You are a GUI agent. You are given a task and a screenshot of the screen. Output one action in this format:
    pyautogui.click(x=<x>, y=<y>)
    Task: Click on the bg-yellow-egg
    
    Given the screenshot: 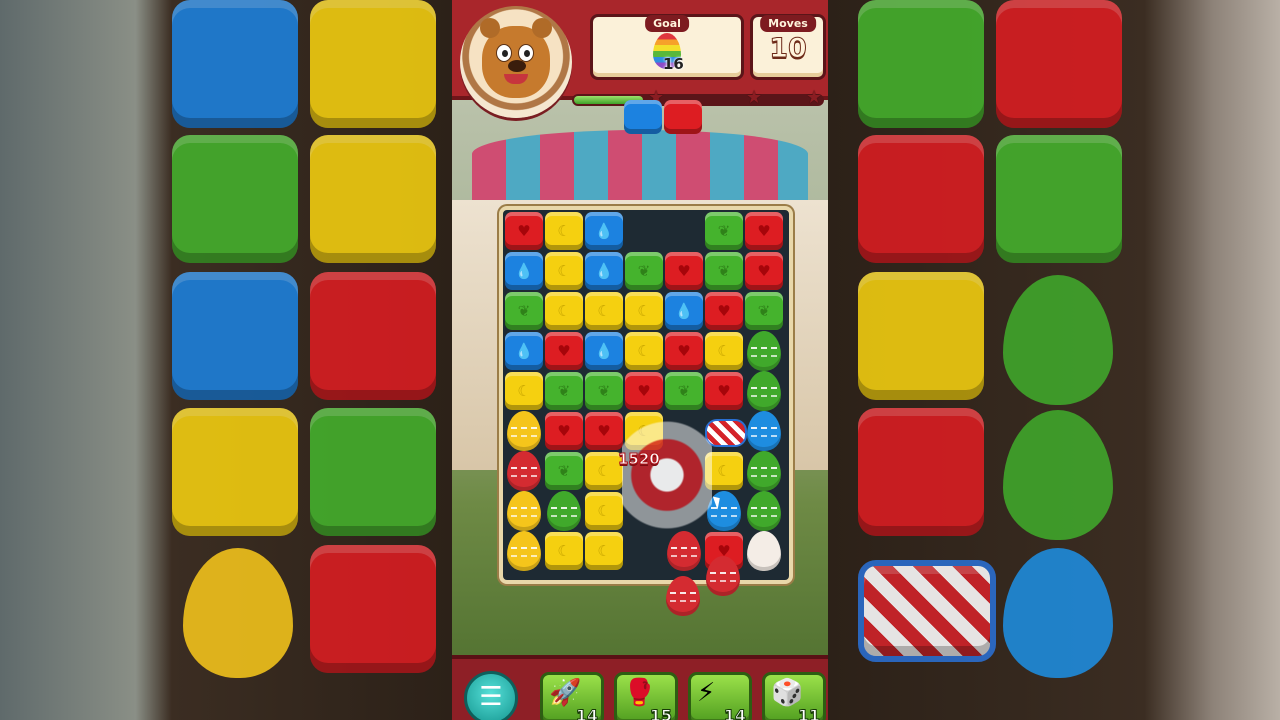 What is the action you would take?
    pyautogui.click(x=238, y=613)
    